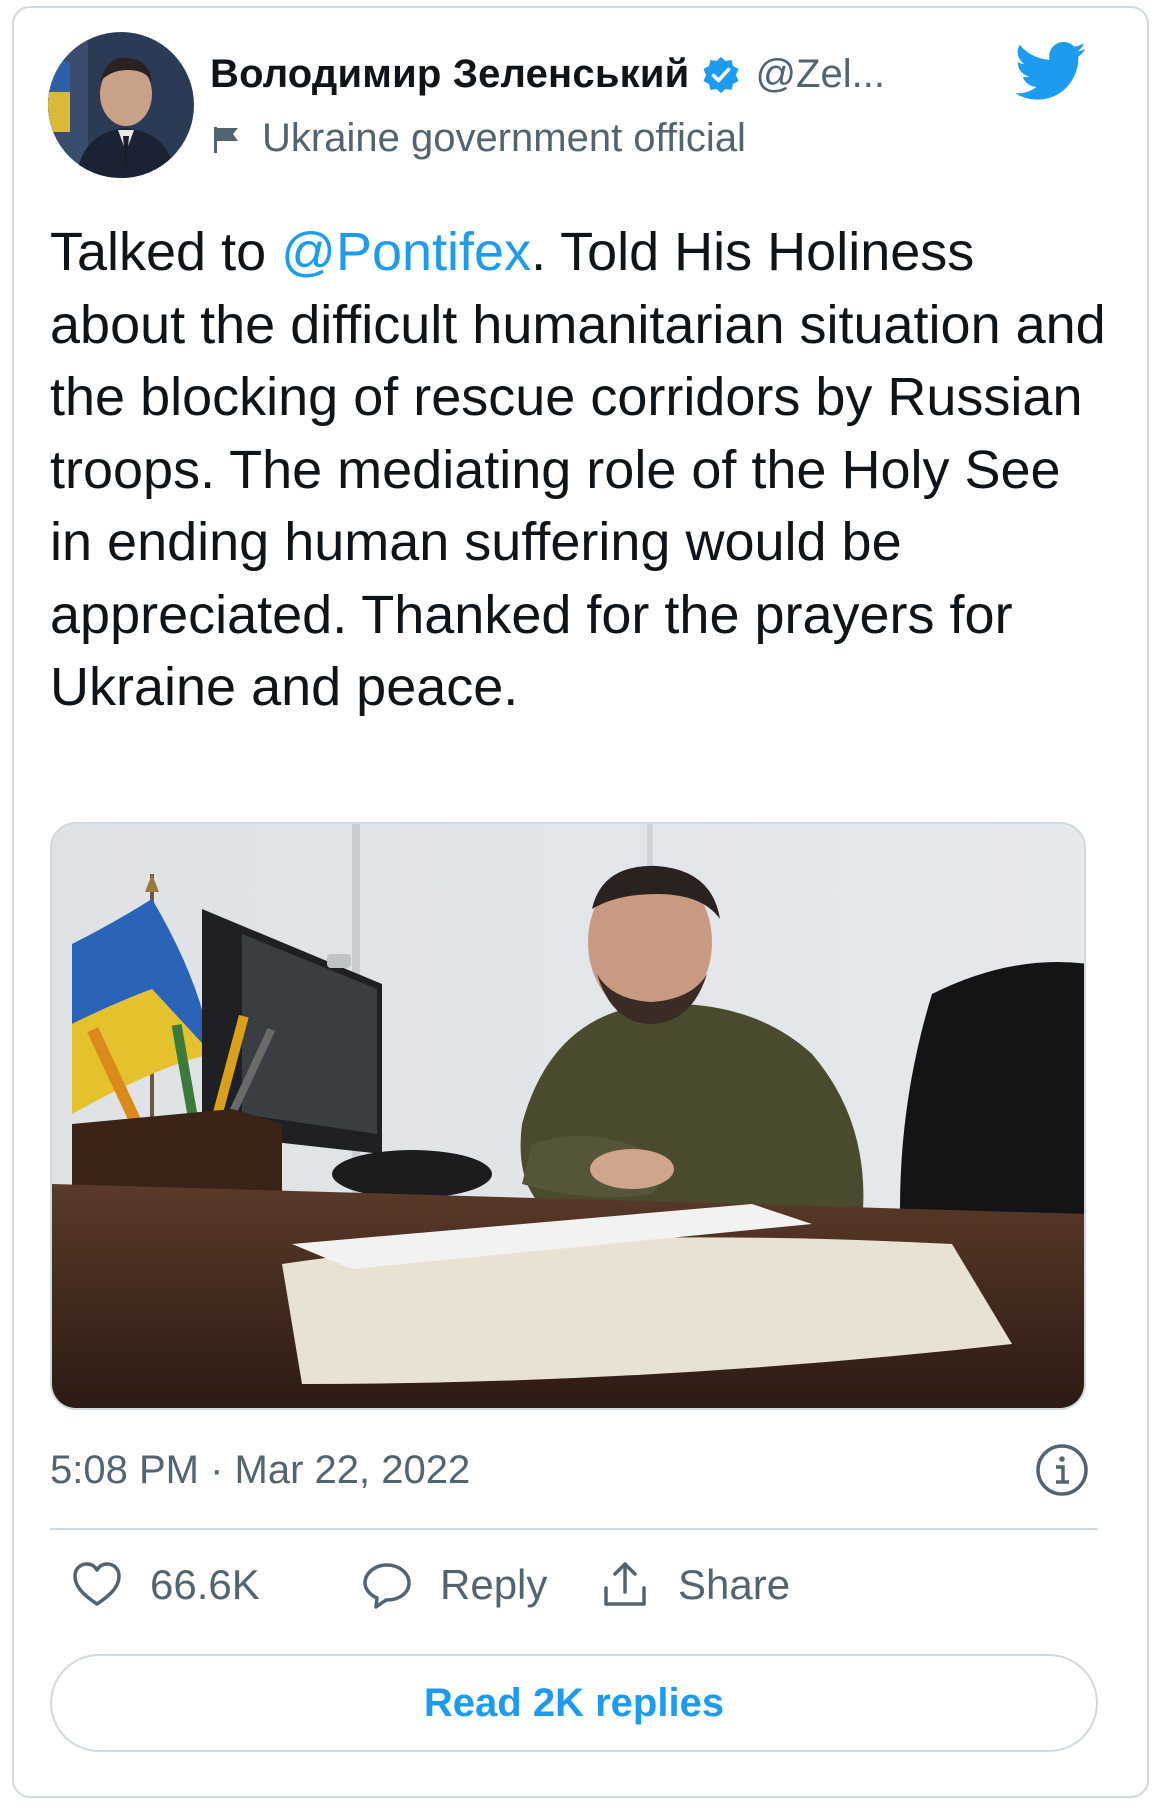  I want to click on reply-button: Reply, so click(453, 1585).